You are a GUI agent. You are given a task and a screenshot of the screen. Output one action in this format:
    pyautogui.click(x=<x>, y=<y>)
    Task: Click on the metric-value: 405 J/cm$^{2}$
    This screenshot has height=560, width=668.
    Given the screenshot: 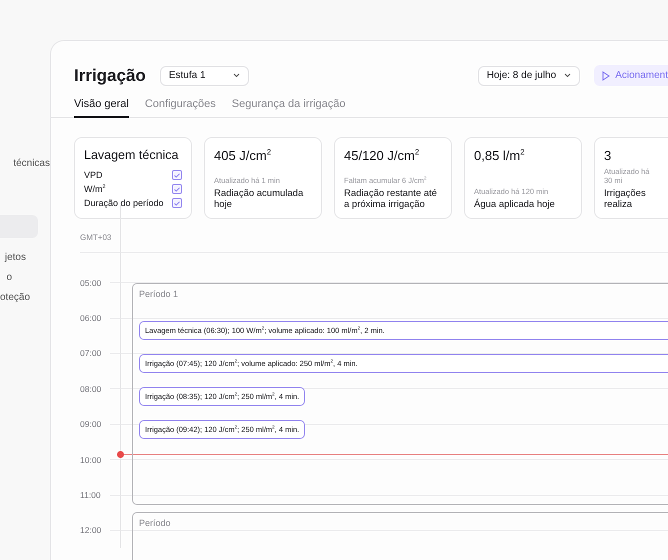 What is the action you would take?
    pyautogui.click(x=243, y=156)
    